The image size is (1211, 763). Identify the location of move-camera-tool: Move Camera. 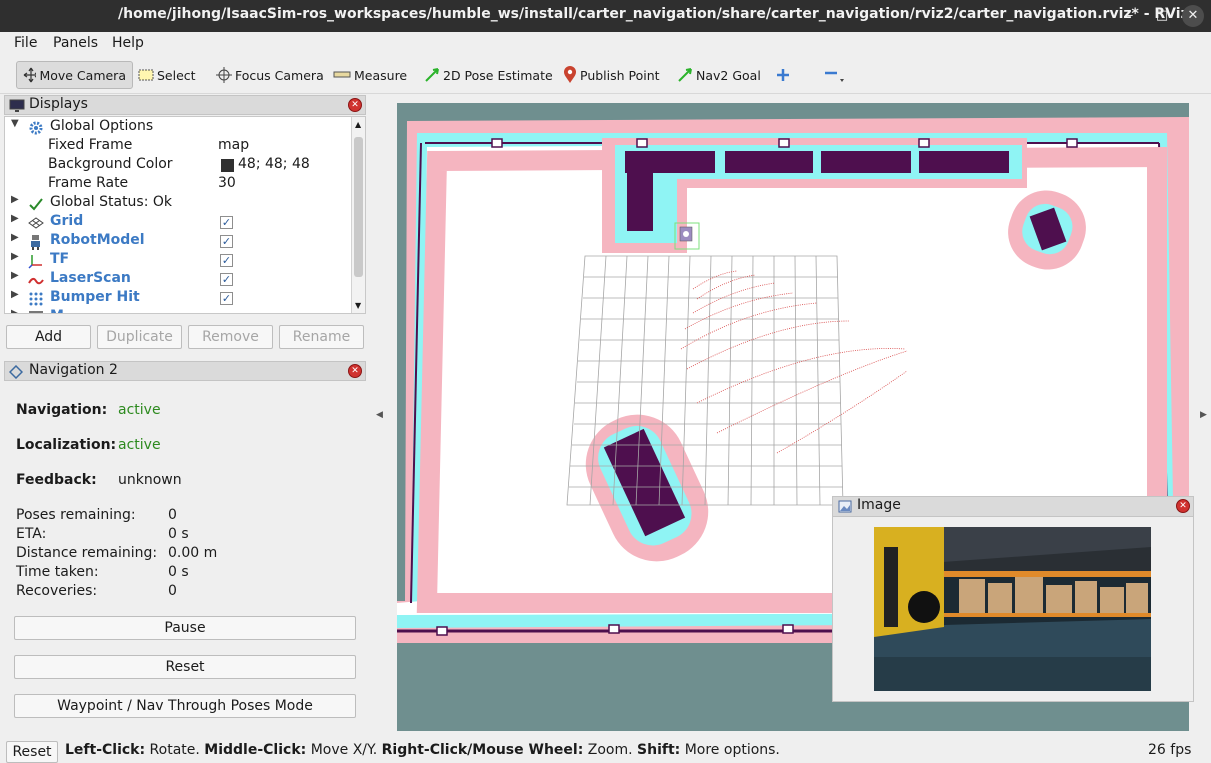
(74, 75).